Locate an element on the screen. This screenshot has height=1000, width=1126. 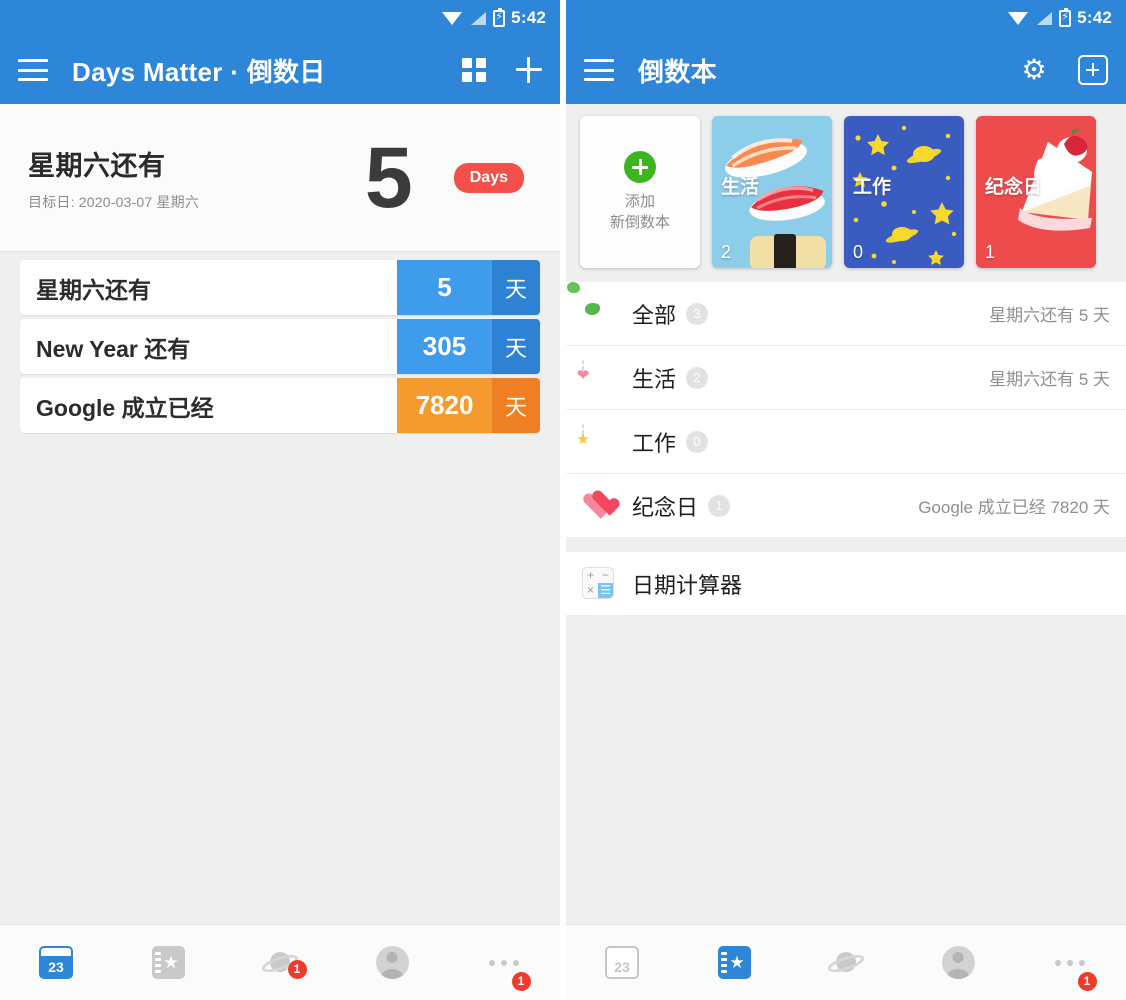
status-icons-right is located at coordinates (1040, 17).